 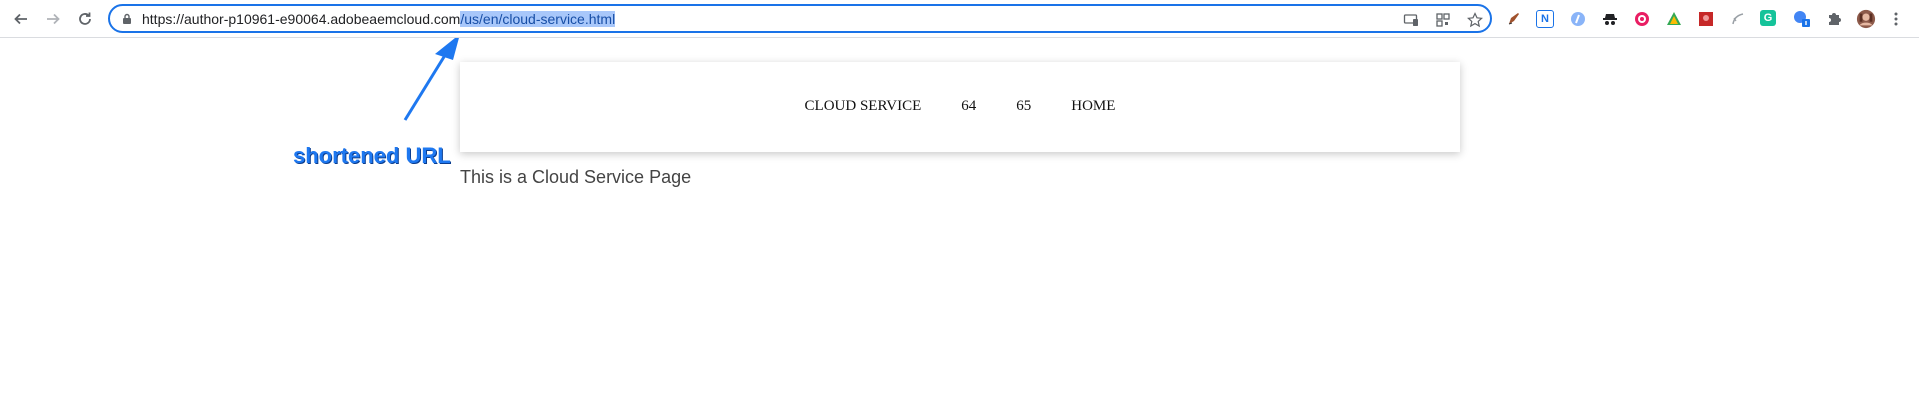 I want to click on red-square-extension-icon, so click(x=1706, y=19).